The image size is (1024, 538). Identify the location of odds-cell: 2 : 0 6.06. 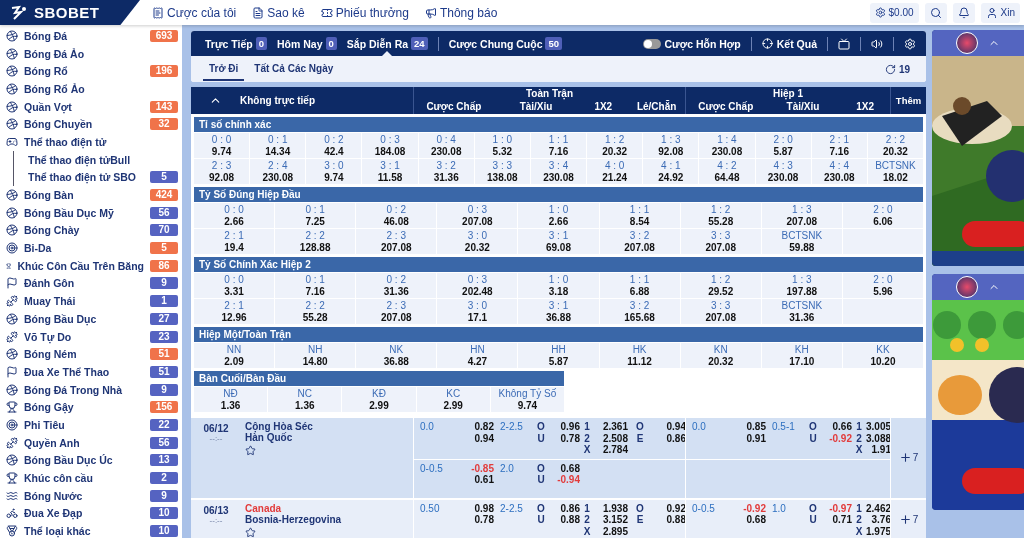
(882, 215).